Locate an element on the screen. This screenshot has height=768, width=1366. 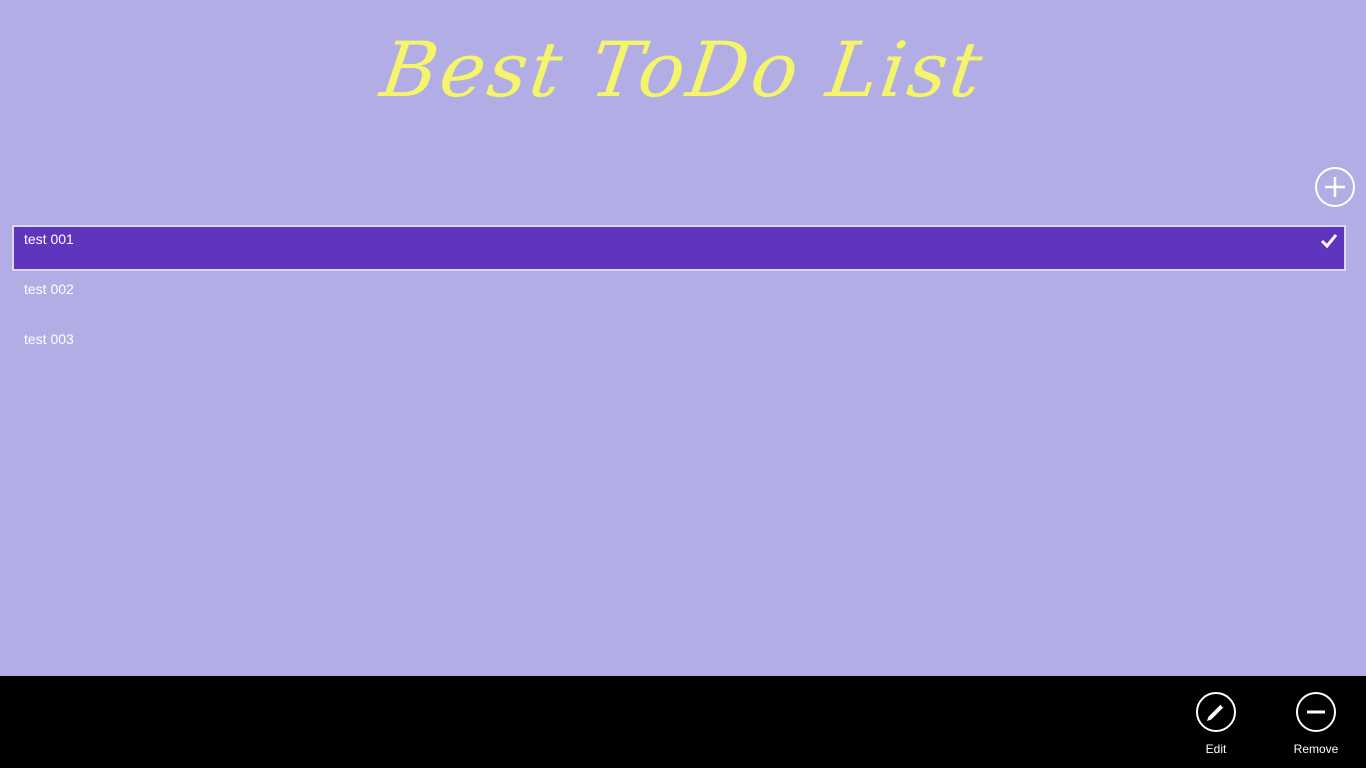
todo-item: test 002 is located at coordinates (679, 300).